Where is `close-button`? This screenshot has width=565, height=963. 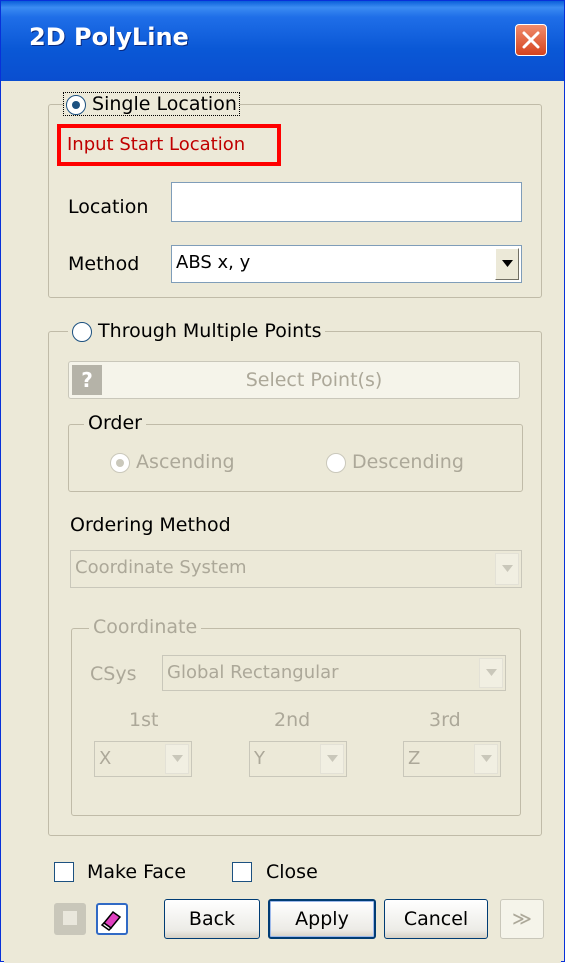 close-button is located at coordinates (531, 40).